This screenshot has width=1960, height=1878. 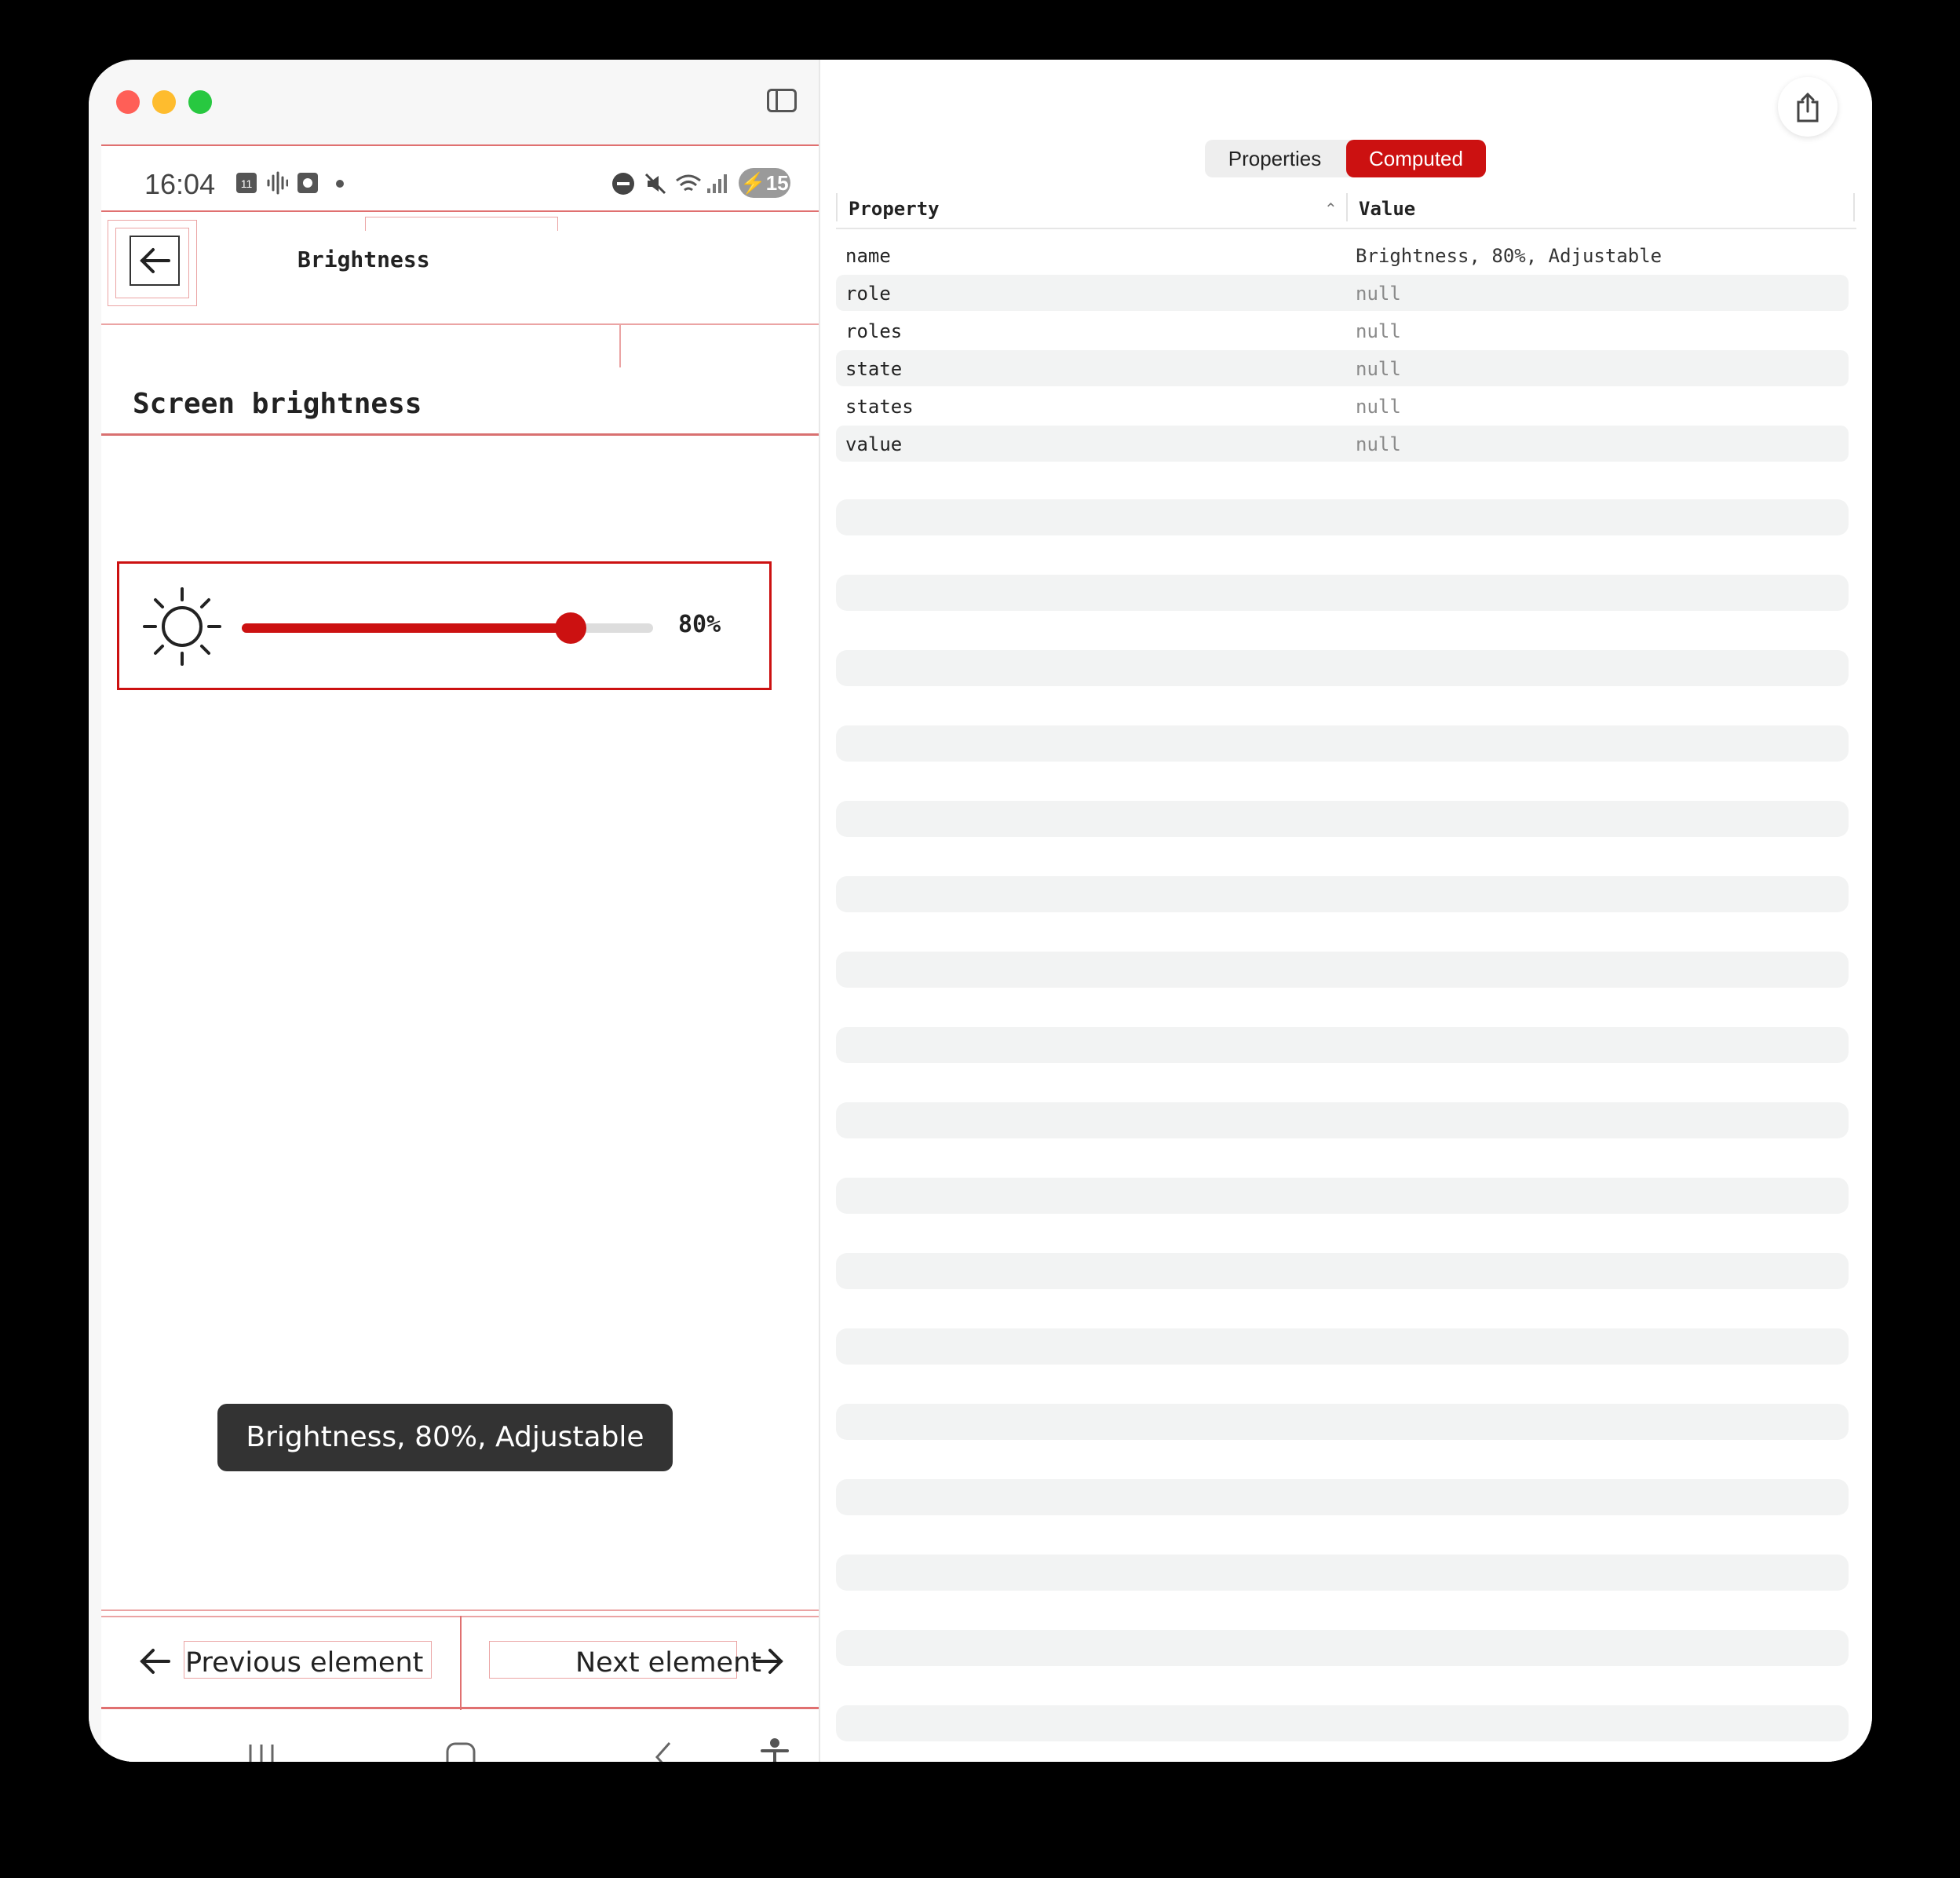 What do you see at coordinates (307, 183) in the screenshot?
I see `record-icon` at bounding box center [307, 183].